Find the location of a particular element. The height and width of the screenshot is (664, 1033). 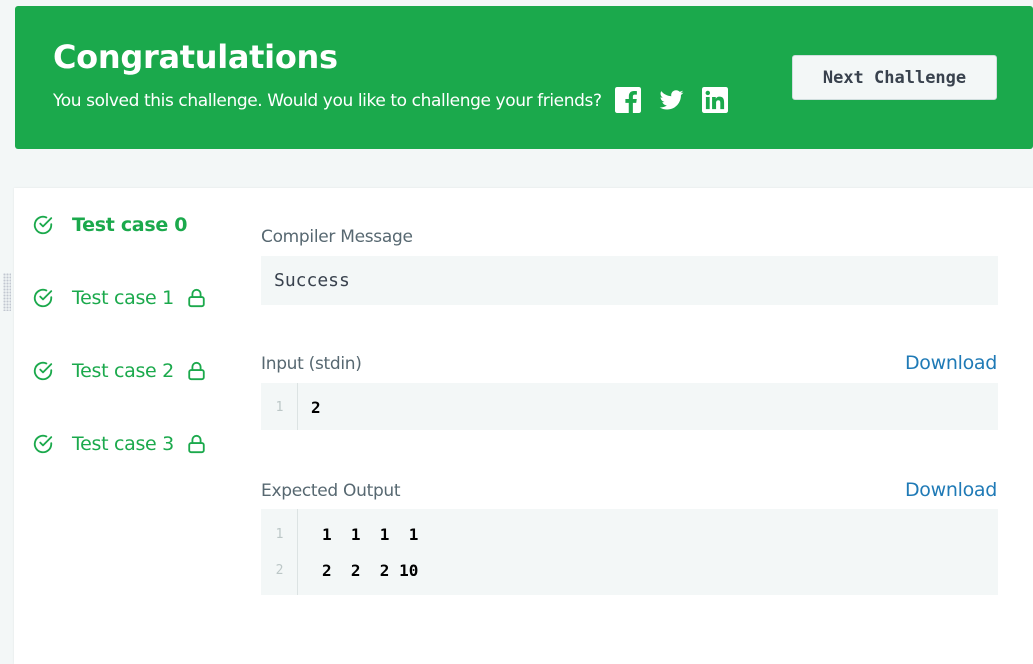

expected-output-code-box: 1 1 1 1 1 2 2 2 2 10 is located at coordinates (629, 552).